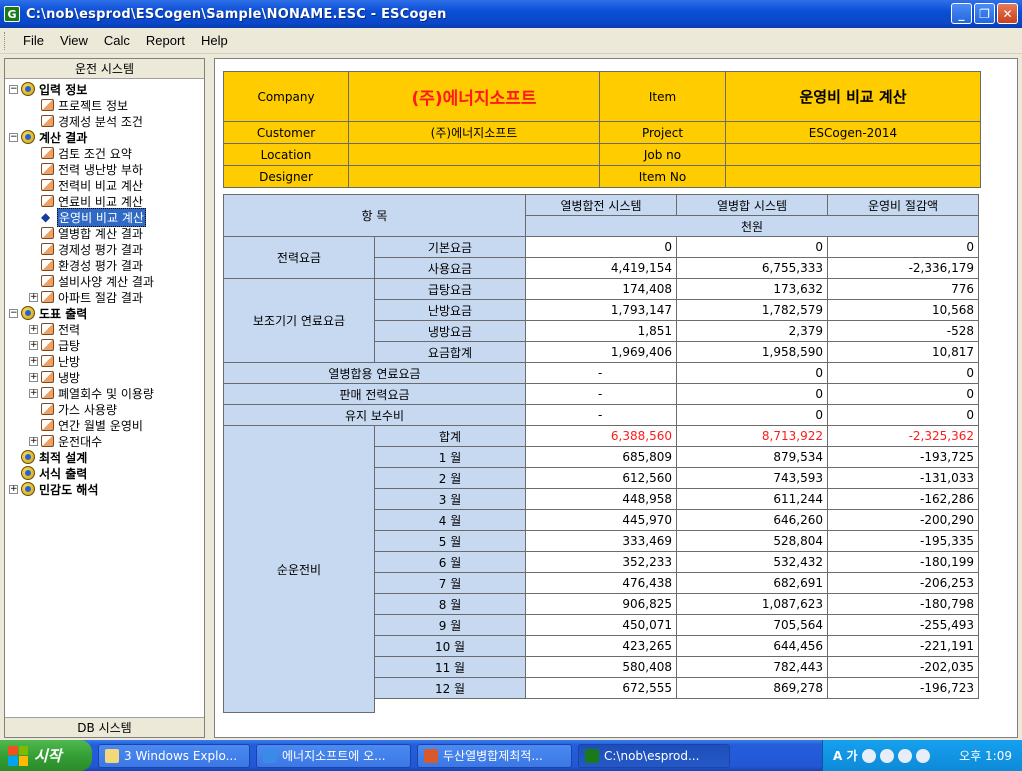 The image size is (1022, 771). What do you see at coordinates (104, 69) in the screenshot?
I see `panel-header-operating-system: 운전 시스템` at bounding box center [104, 69].